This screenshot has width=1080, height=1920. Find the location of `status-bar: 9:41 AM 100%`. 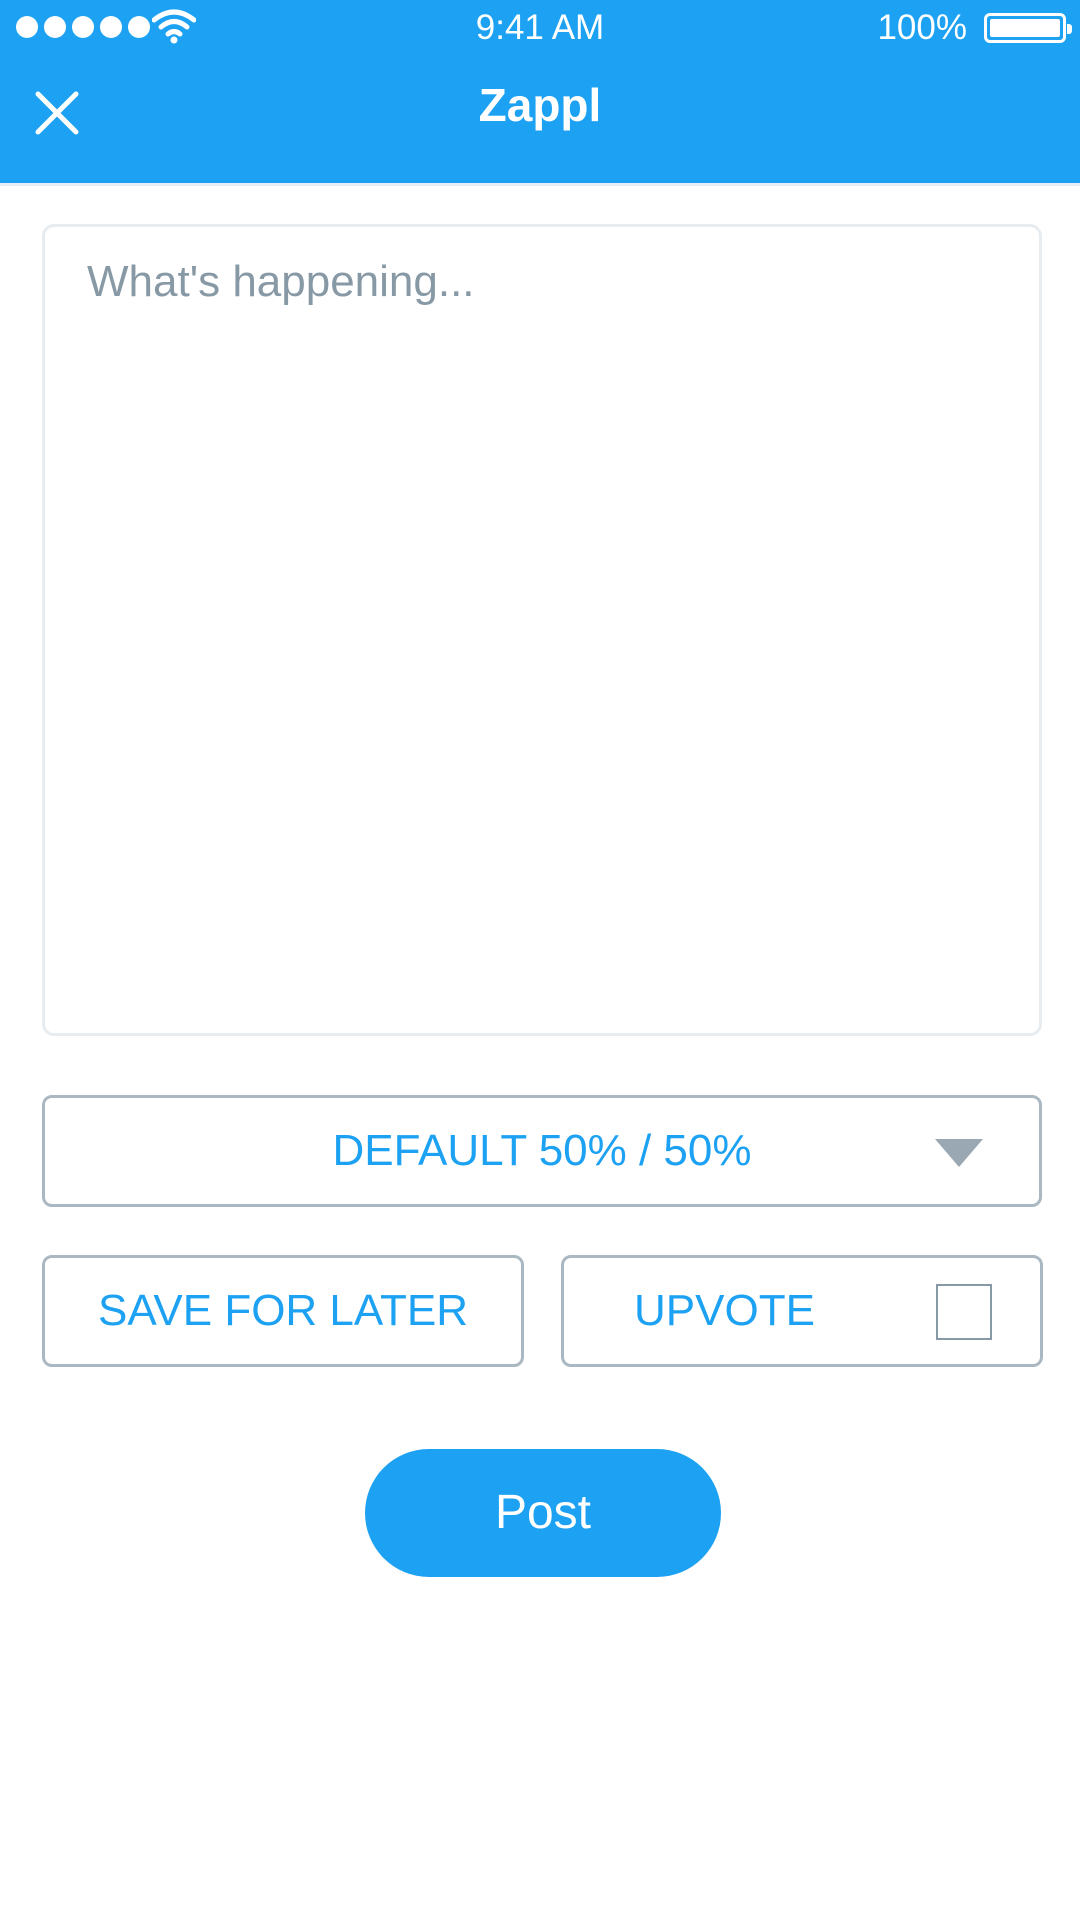

status-bar: 9:41 AM 100% is located at coordinates (540, 28).